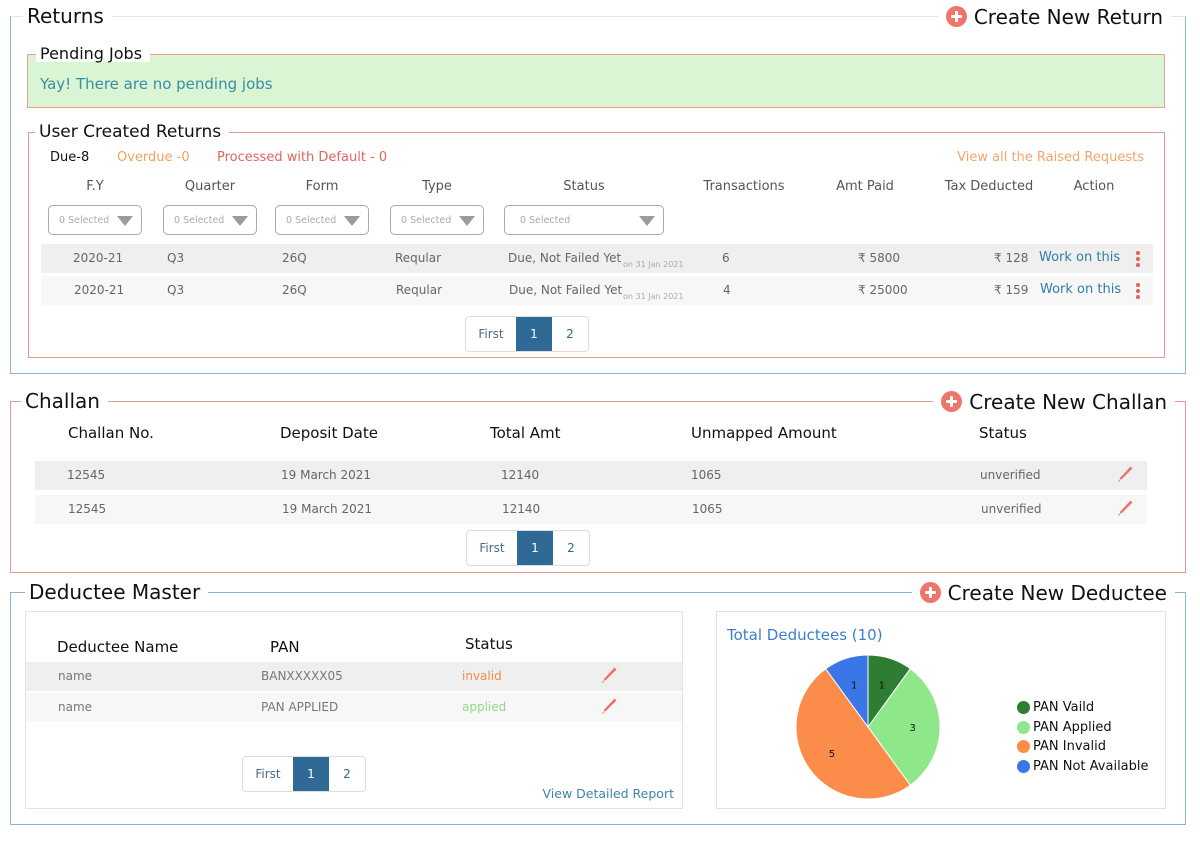 Image resolution: width=1200 pixels, height=841 pixels. Describe the element at coordinates (69, 157) in the screenshot. I see `due-count: Due-8` at that location.